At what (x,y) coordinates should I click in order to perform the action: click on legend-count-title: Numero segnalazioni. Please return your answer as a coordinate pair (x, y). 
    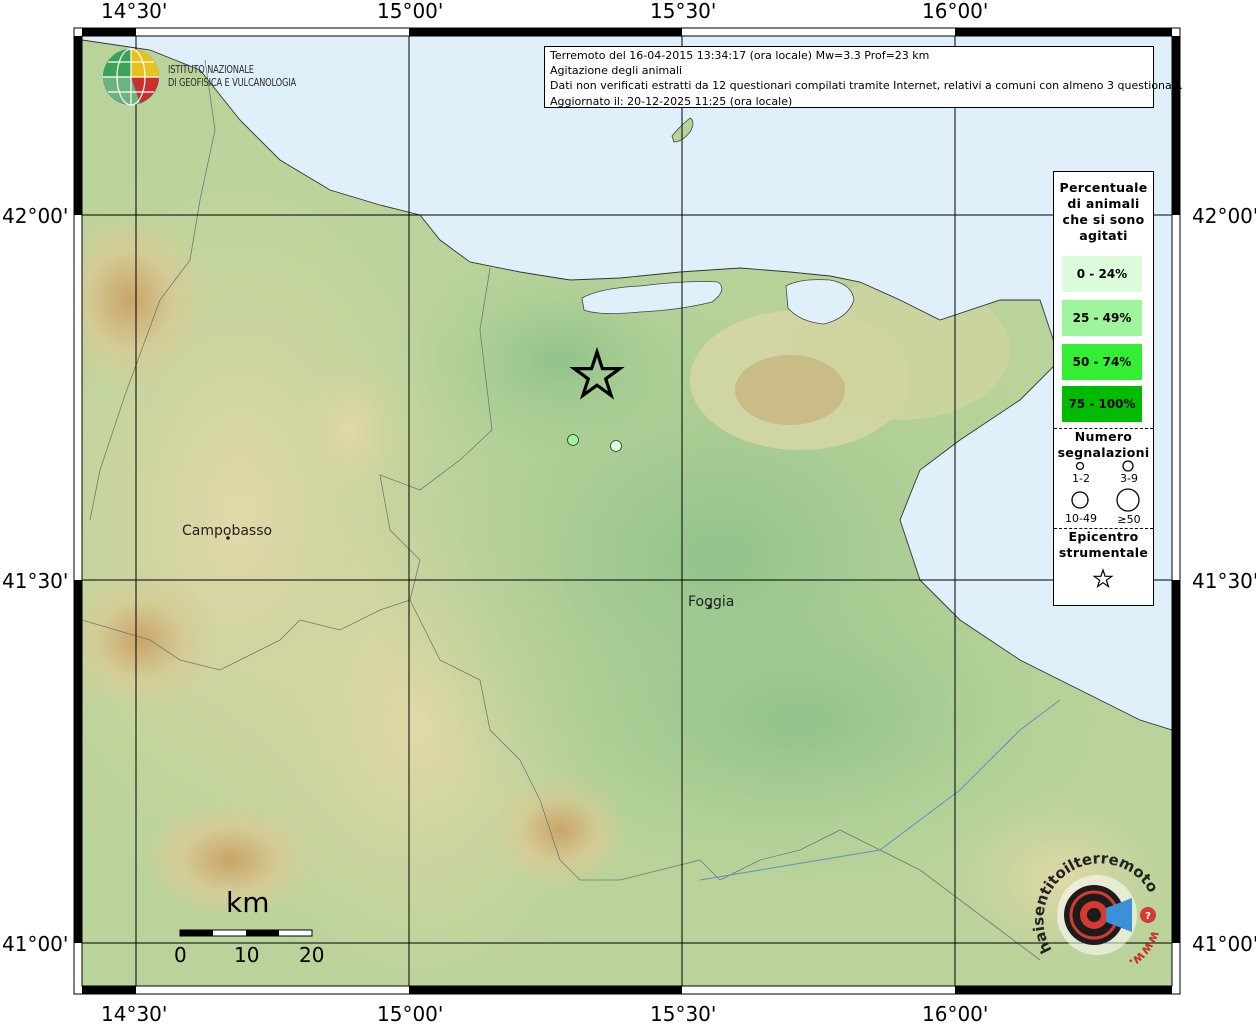
    Looking at the image, I should click on (1103, 445).